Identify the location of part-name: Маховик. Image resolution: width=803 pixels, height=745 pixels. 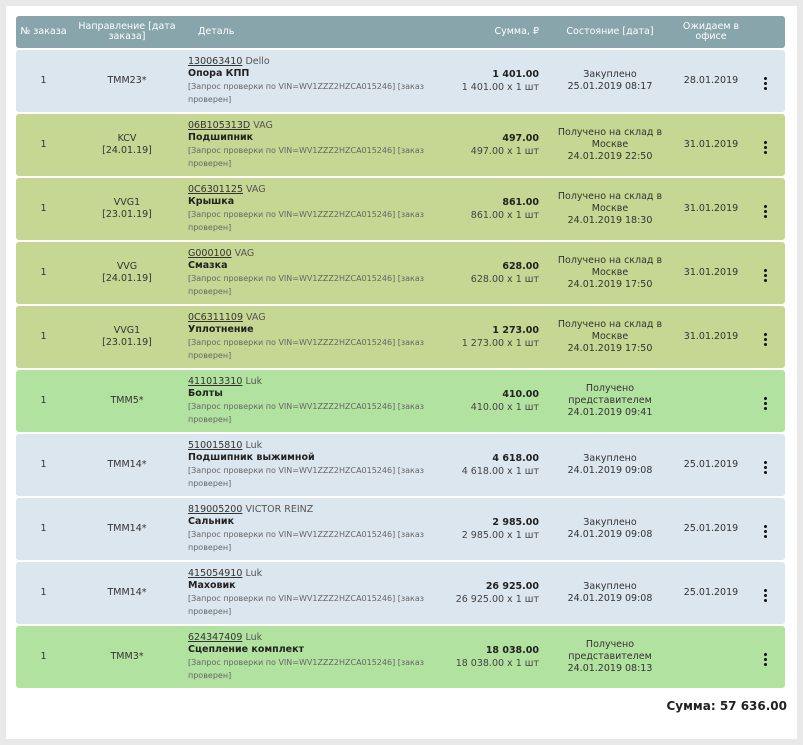
(212, 585).